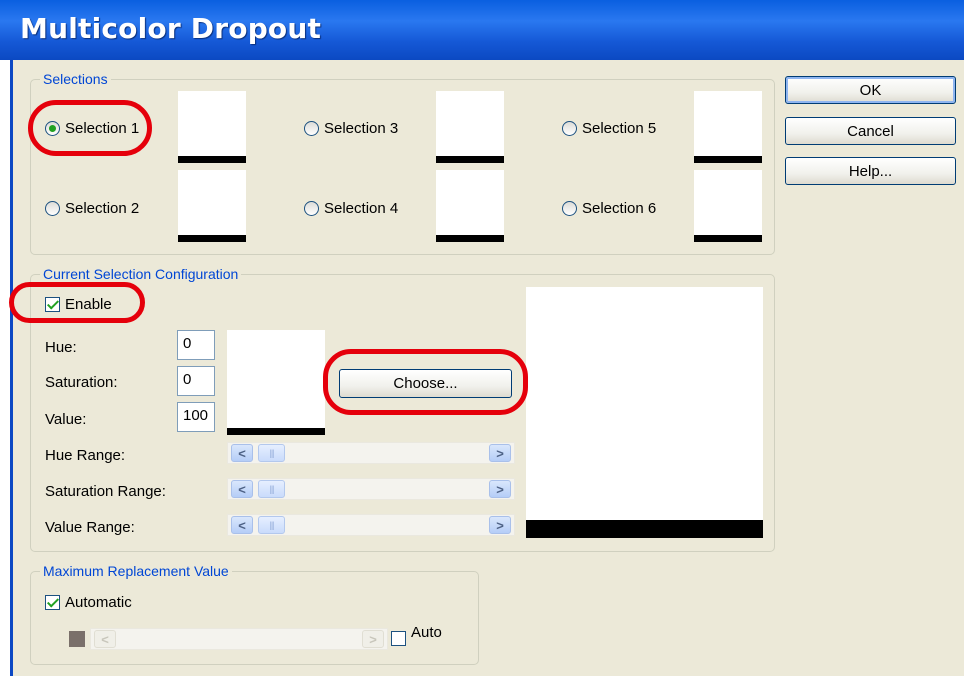  Describe the element at coordinates (361, 128) in the screenshot. I see `selection-3-label: Selection 3` at that location.